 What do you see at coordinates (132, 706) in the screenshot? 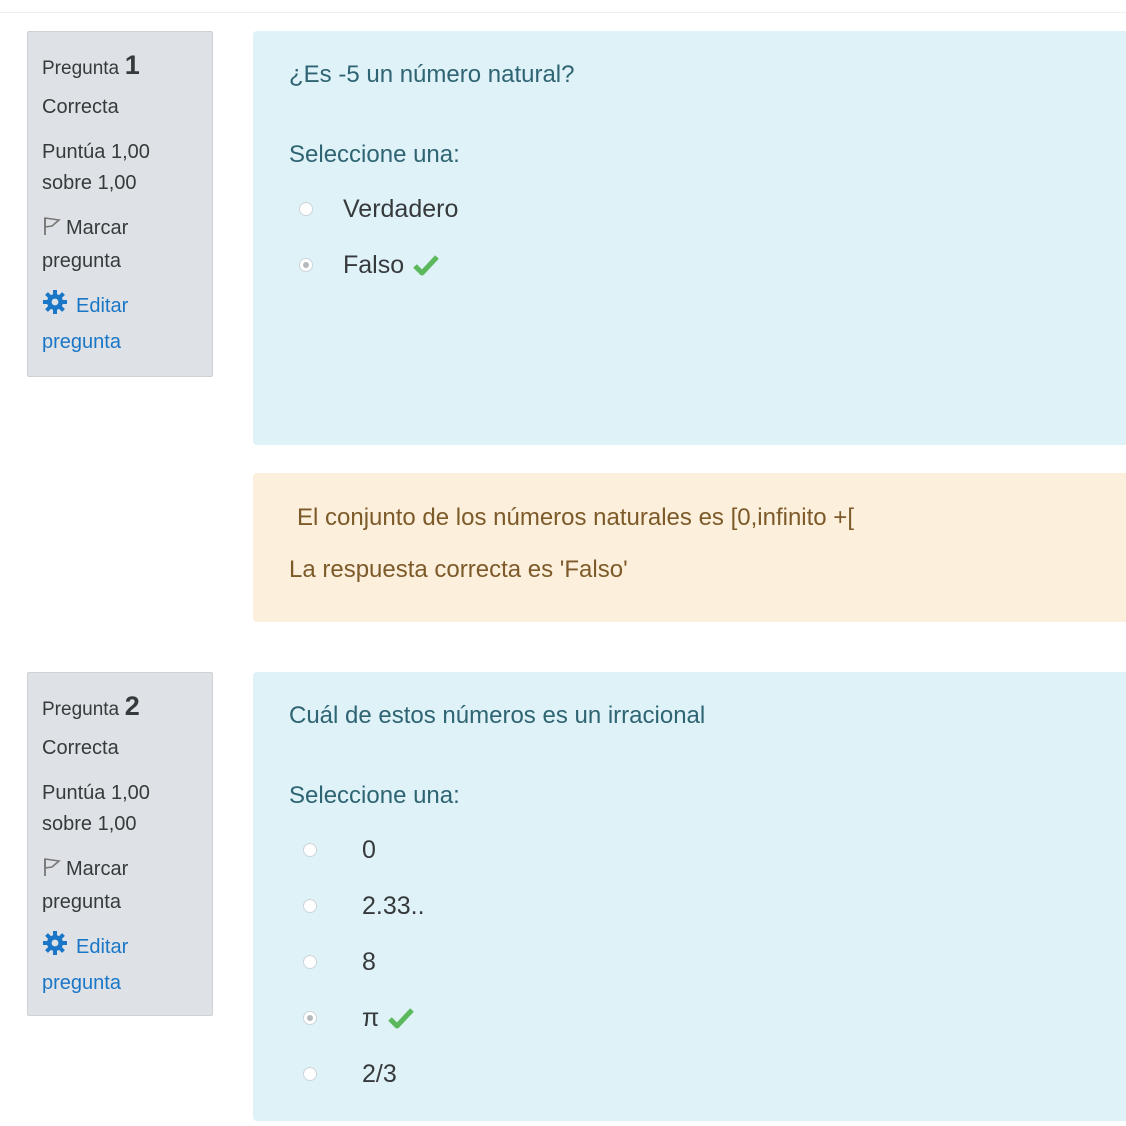
I see `question-number: 2` at bounding box center [132, 706].